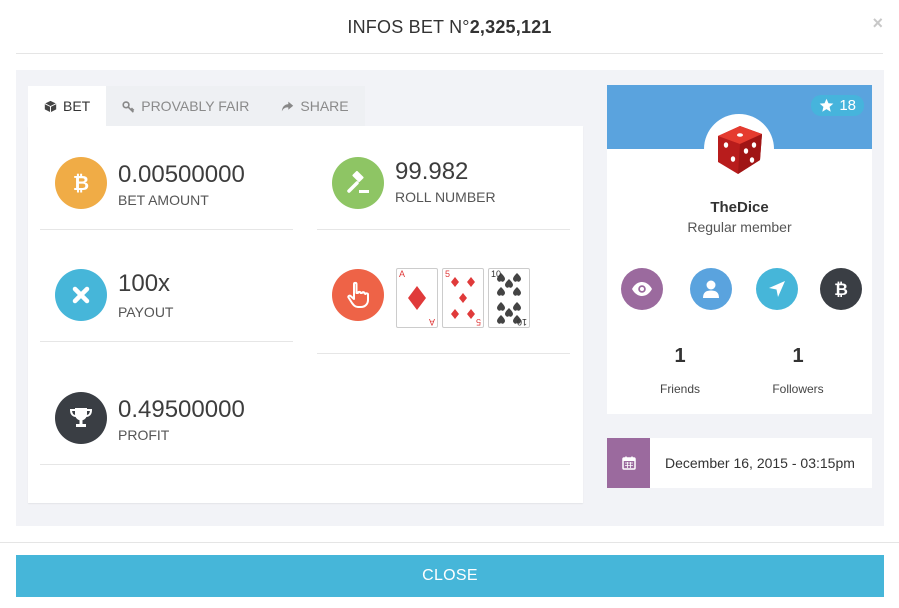  I want to click on stars-count: 18, so click(847, 105).